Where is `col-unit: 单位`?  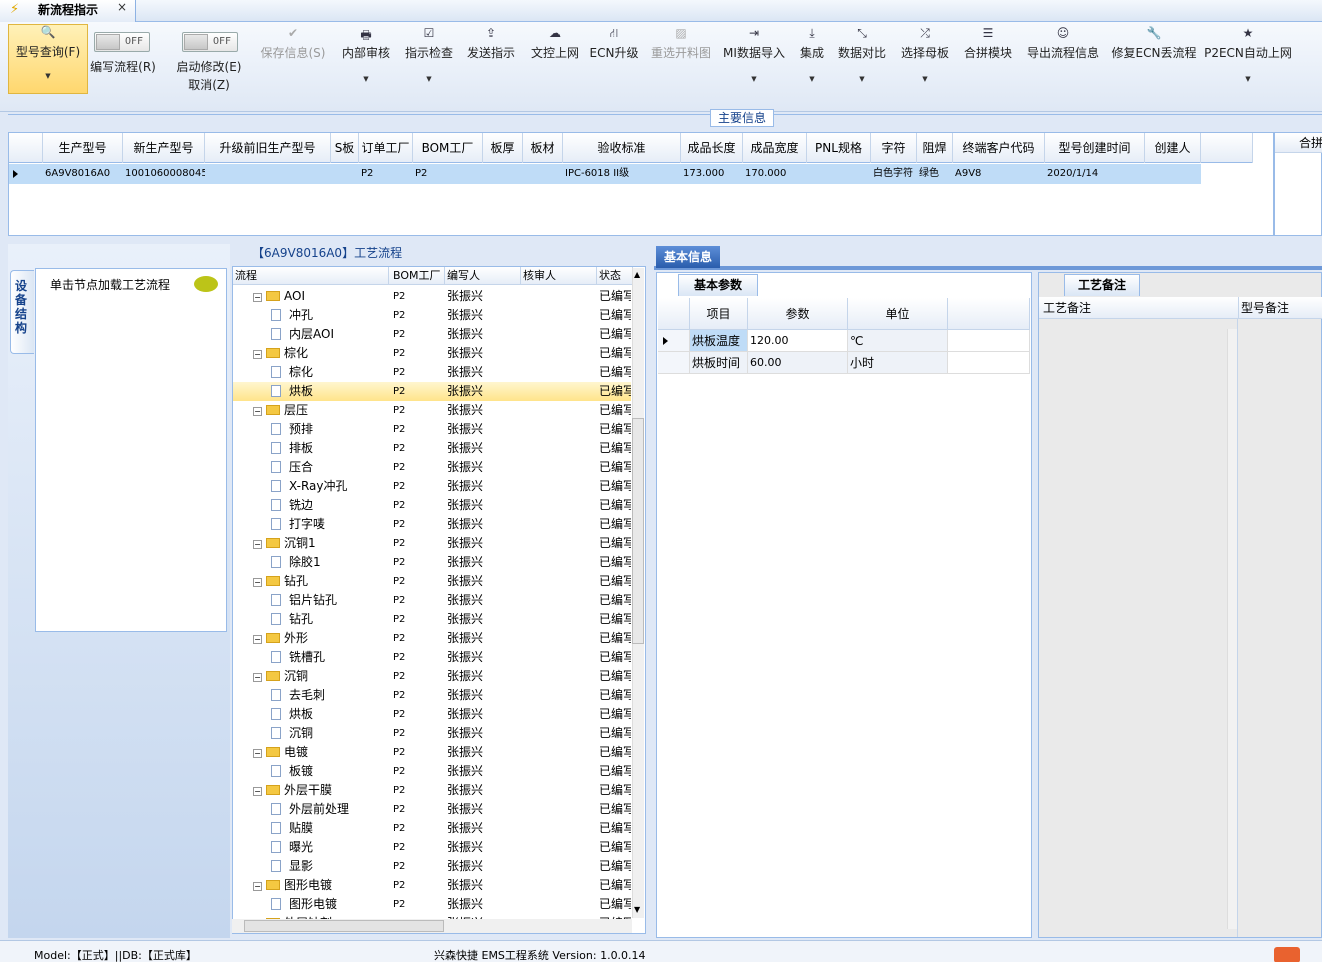 col-unit: 单位 is located at coordinates (898, 314).